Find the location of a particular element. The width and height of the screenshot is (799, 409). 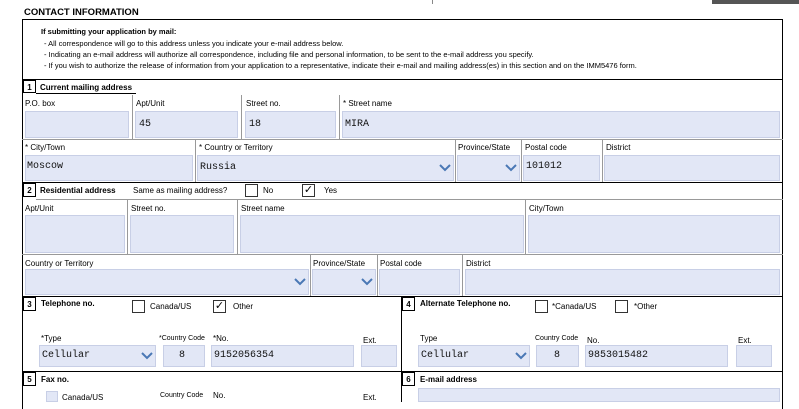

section-4-title: Alternate Telephone no. is located at coordinates (465, 303).